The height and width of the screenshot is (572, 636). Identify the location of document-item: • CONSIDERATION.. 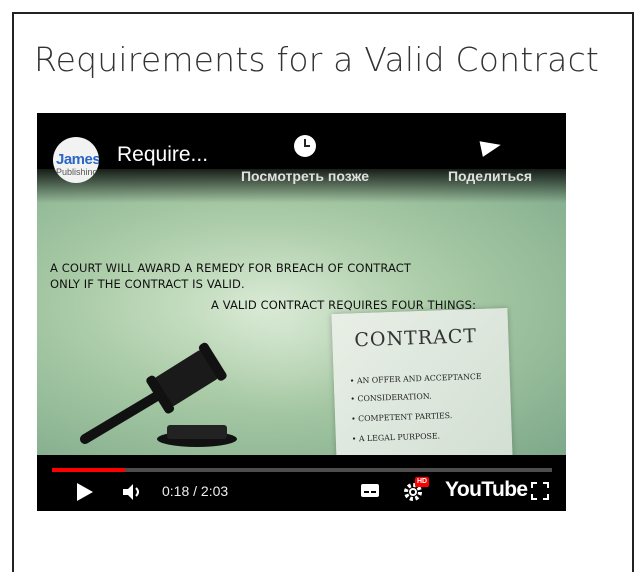
(391, 397).